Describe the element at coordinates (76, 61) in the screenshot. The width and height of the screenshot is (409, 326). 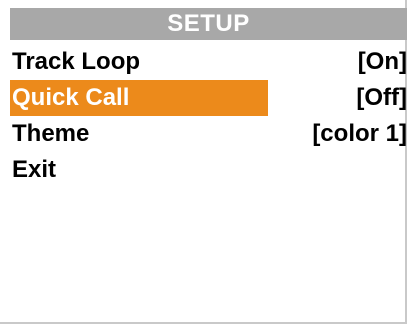
I see `menu-item-label: Track Loop` at that location.